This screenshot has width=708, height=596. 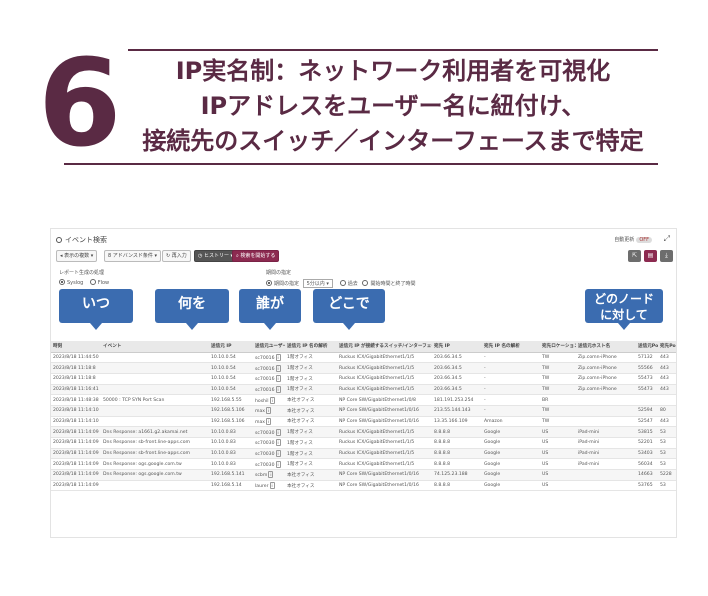 What do you see at coordinates (644, 240) in the screenshot?
I see `auto-refresh-toggle: OFF` at bounding box center [644, 240].